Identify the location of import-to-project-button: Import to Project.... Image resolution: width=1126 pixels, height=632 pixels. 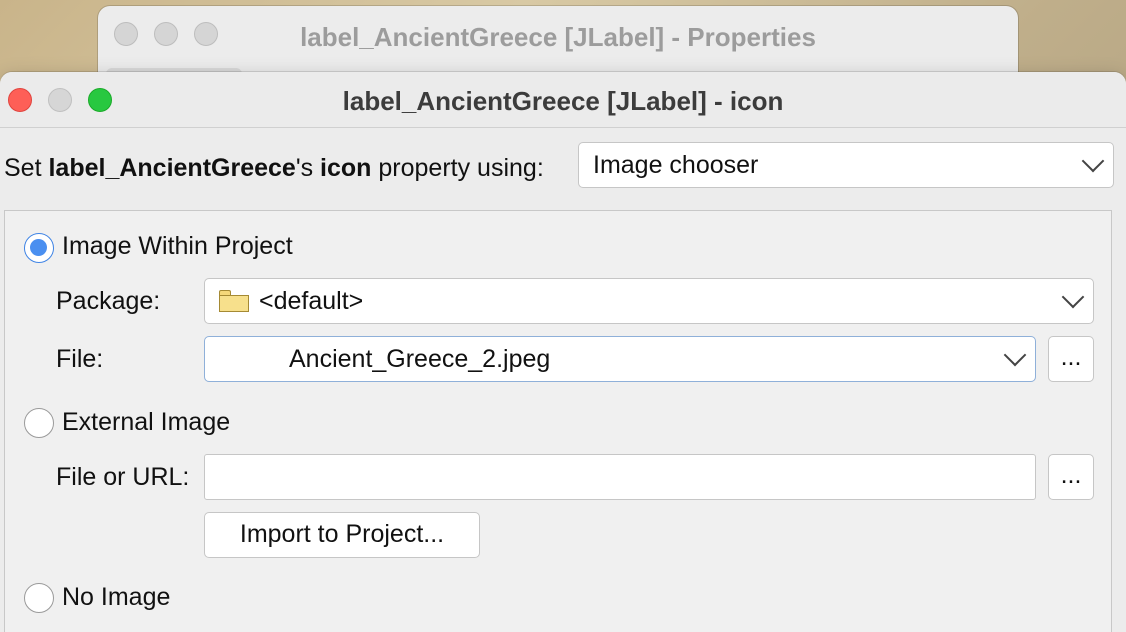
(342, 535).